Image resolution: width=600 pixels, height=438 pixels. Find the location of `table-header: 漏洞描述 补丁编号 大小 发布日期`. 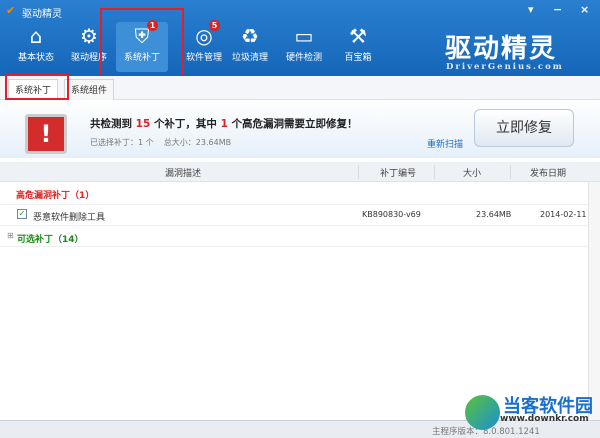

table-header: 漏洞描述 补丁编号 大小 发布日期 is located at coordinates (300, 172).